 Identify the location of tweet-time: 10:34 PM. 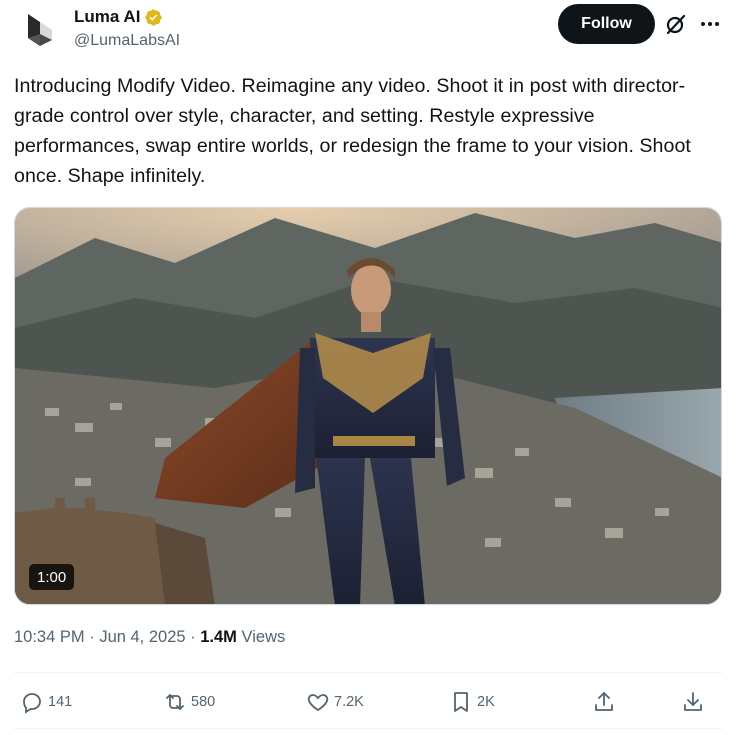
(49, 637).